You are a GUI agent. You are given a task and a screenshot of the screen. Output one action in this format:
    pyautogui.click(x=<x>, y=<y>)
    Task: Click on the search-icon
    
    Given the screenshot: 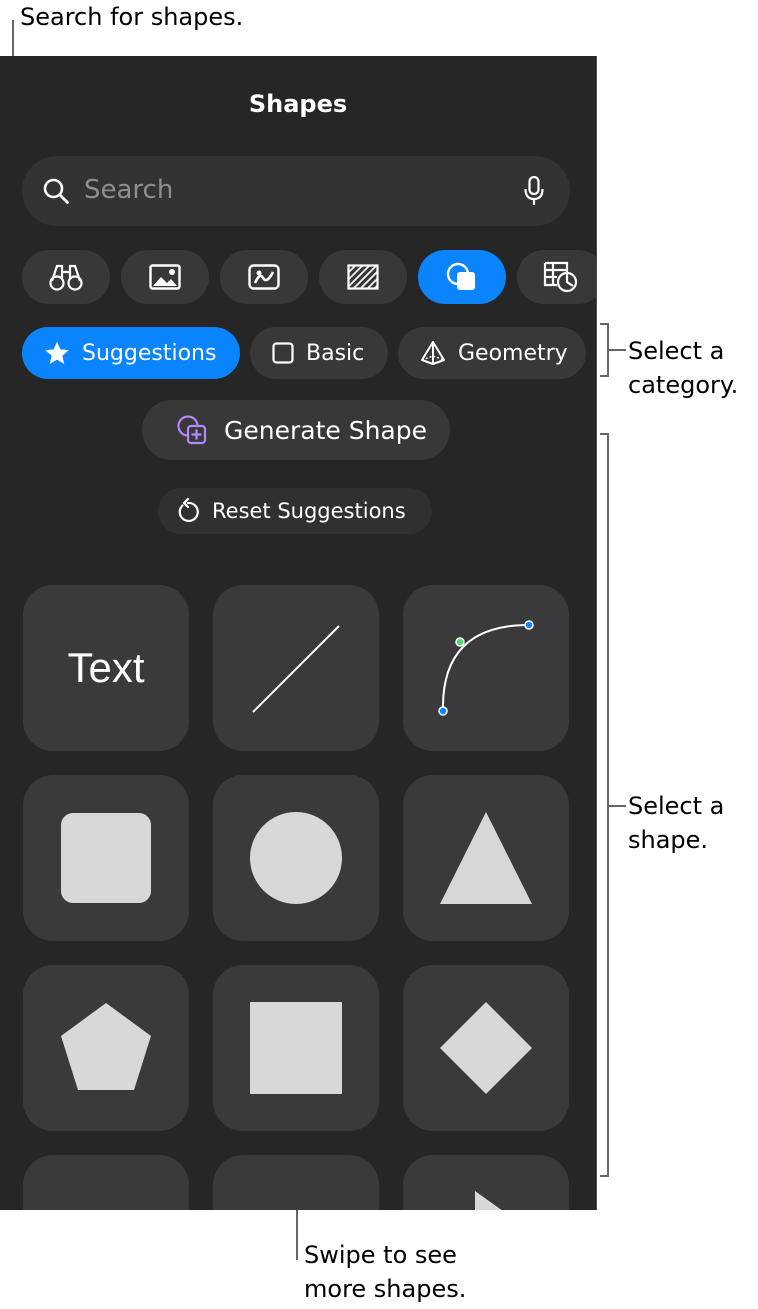 What is the action you would take?
    pyautogui.click(x=56, y=191)
    